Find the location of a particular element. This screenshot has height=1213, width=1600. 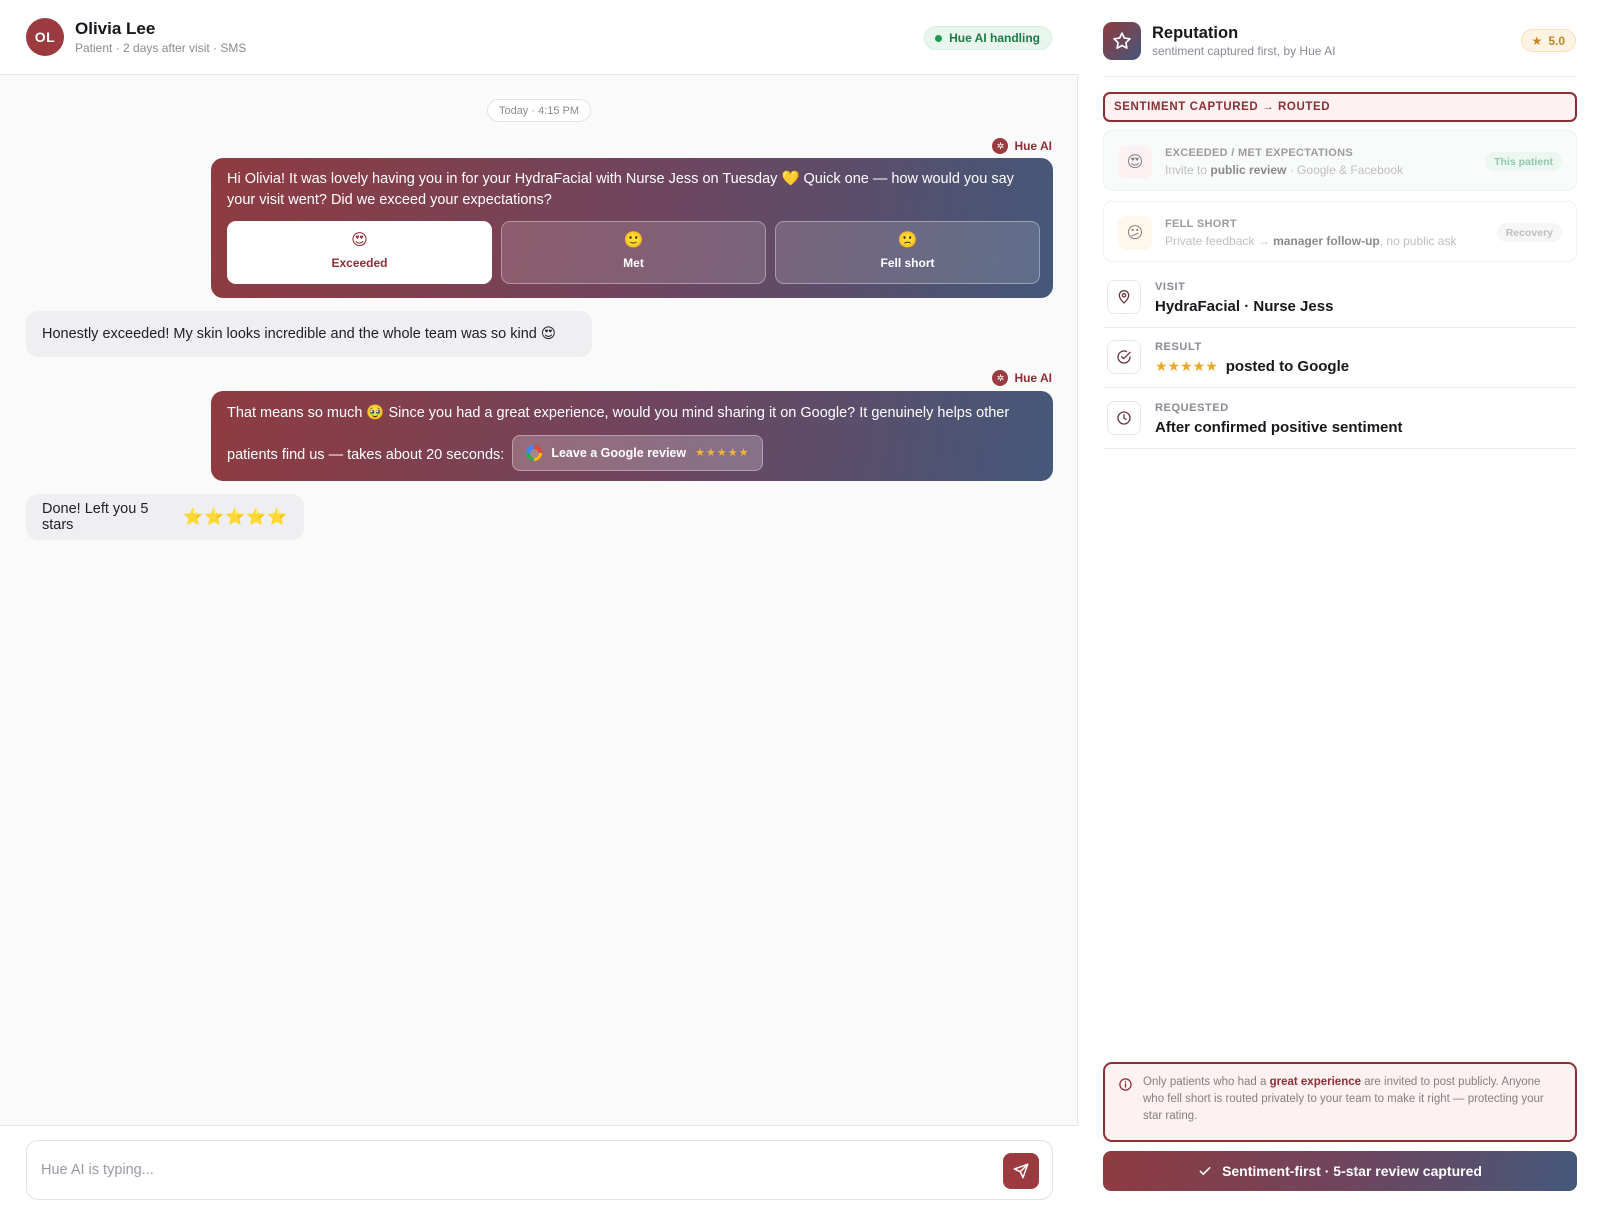

info-label: RESULT is located at coordinates (1178, 347).